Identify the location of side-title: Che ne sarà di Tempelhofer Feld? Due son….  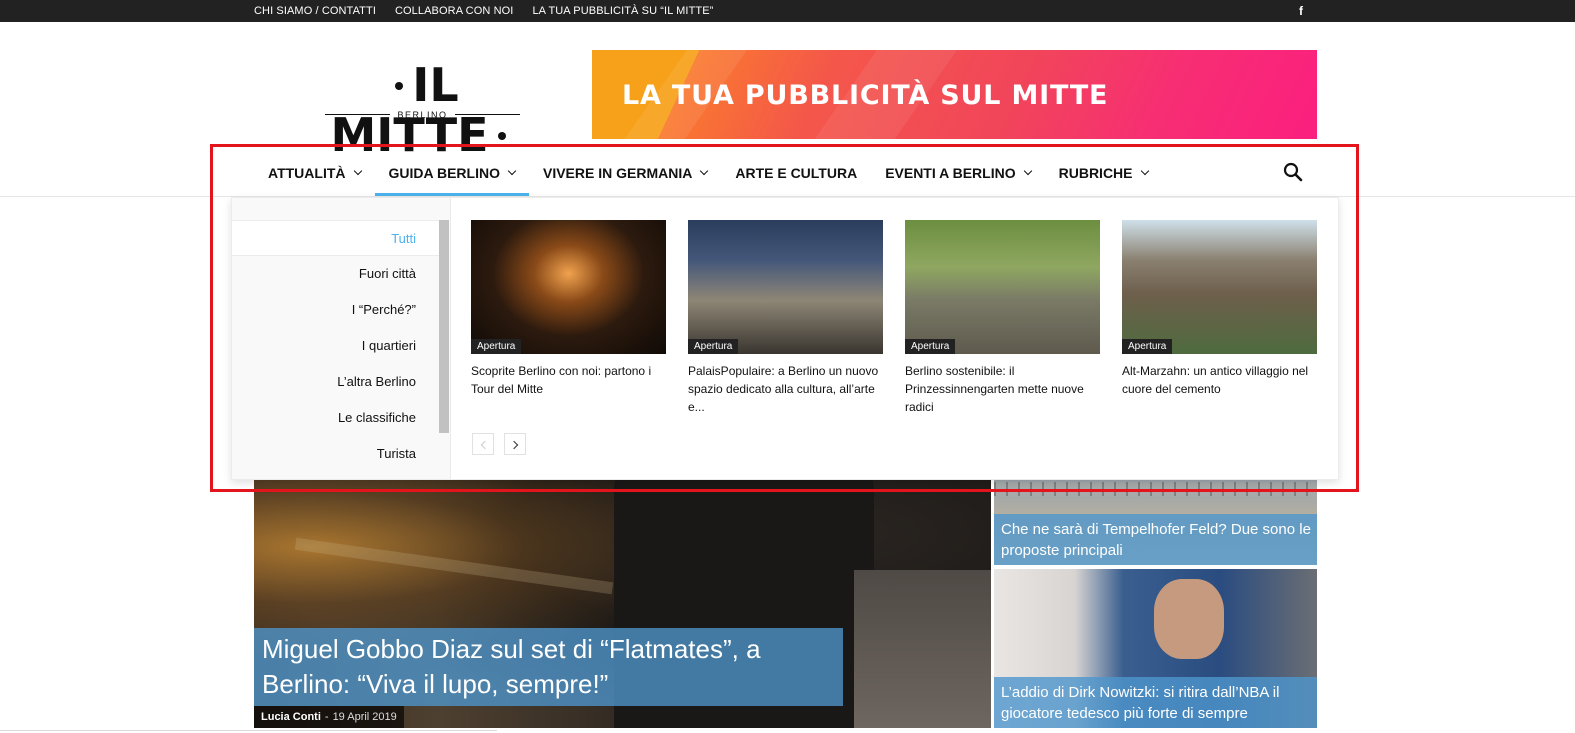
(1156, 540).